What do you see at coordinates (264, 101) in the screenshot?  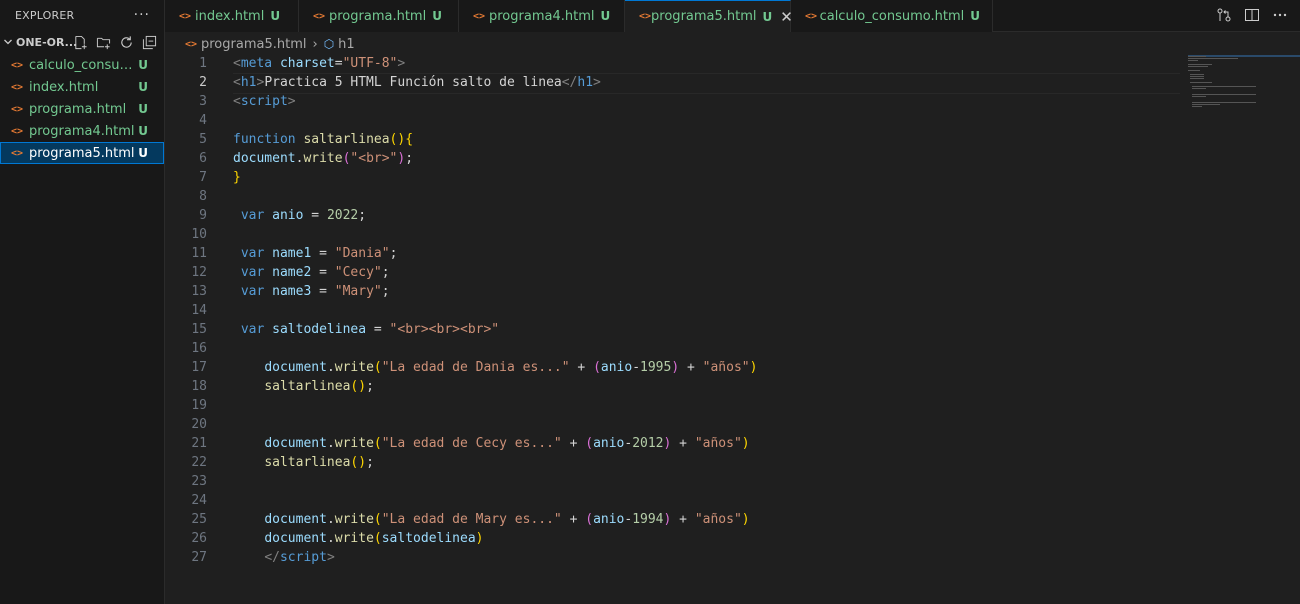 I see `code-text: <script>` at bounding box center [264, 101].